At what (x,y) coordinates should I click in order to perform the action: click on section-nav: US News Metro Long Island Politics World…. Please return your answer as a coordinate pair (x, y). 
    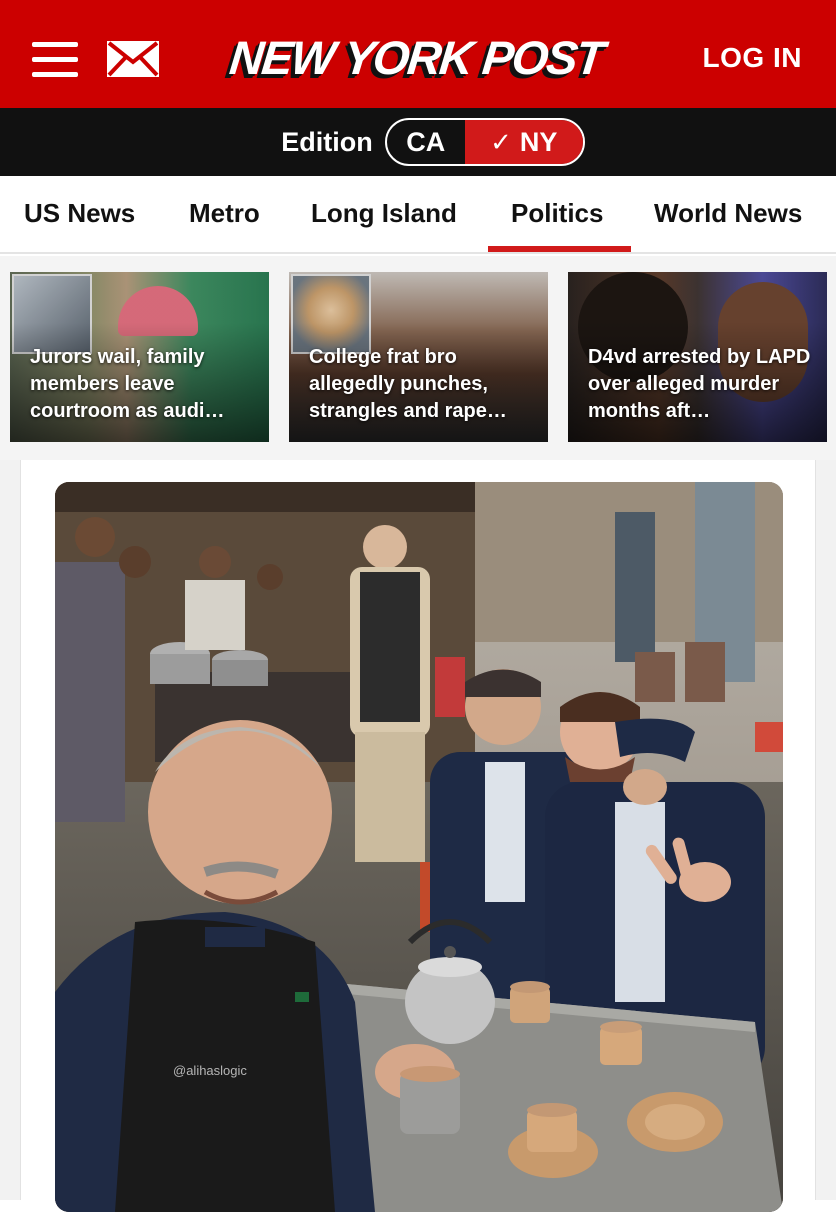
    Looking at the image, I should click on (418, 215).